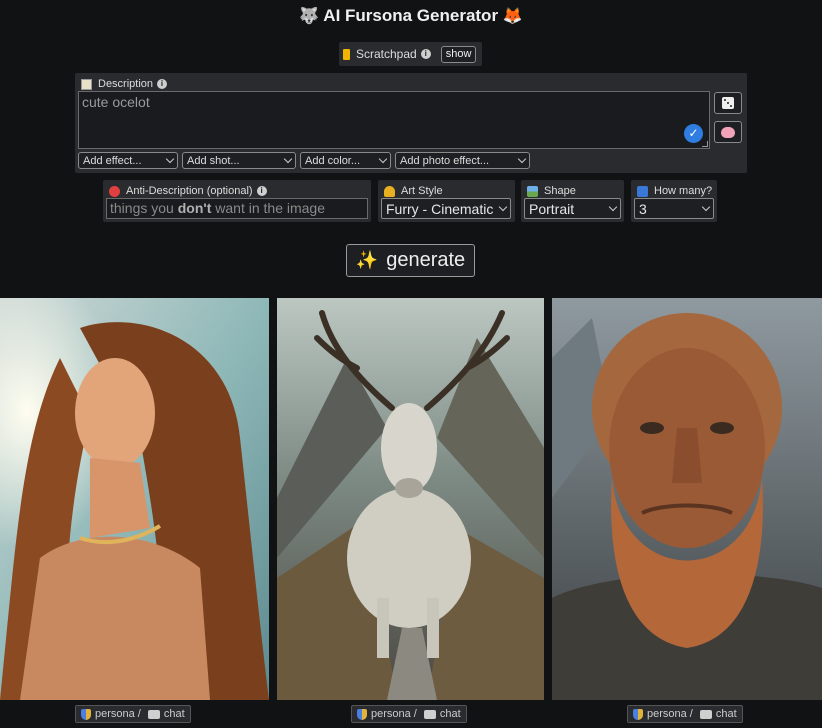  Describe the element at coordinates (642, 191) in the screenshot. I see `numbers-icon` at that location.